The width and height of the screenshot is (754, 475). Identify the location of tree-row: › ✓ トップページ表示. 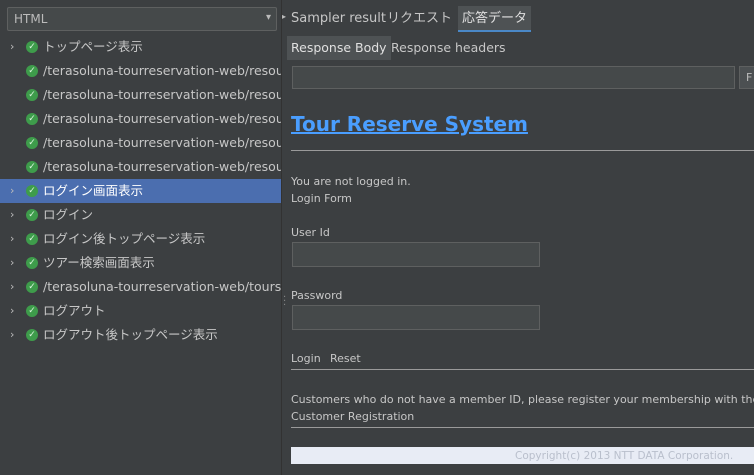
(140, 47).